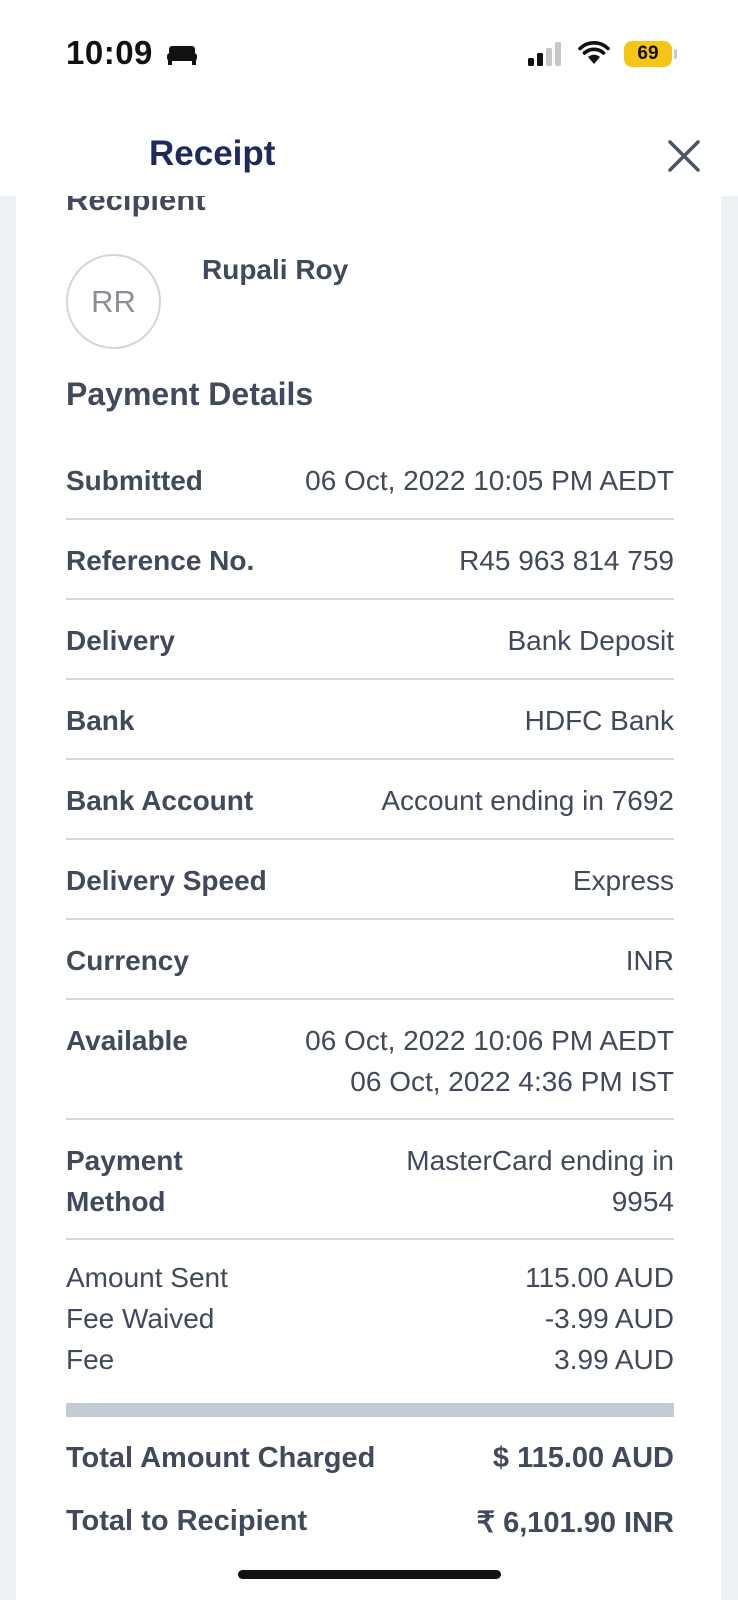 This screenshot has height=1600, width=738. What do you see at coordinates (221, 1458) in the screenshot?
I see `total-label: Total Amount Charged` at bounding box center [221, 1458].